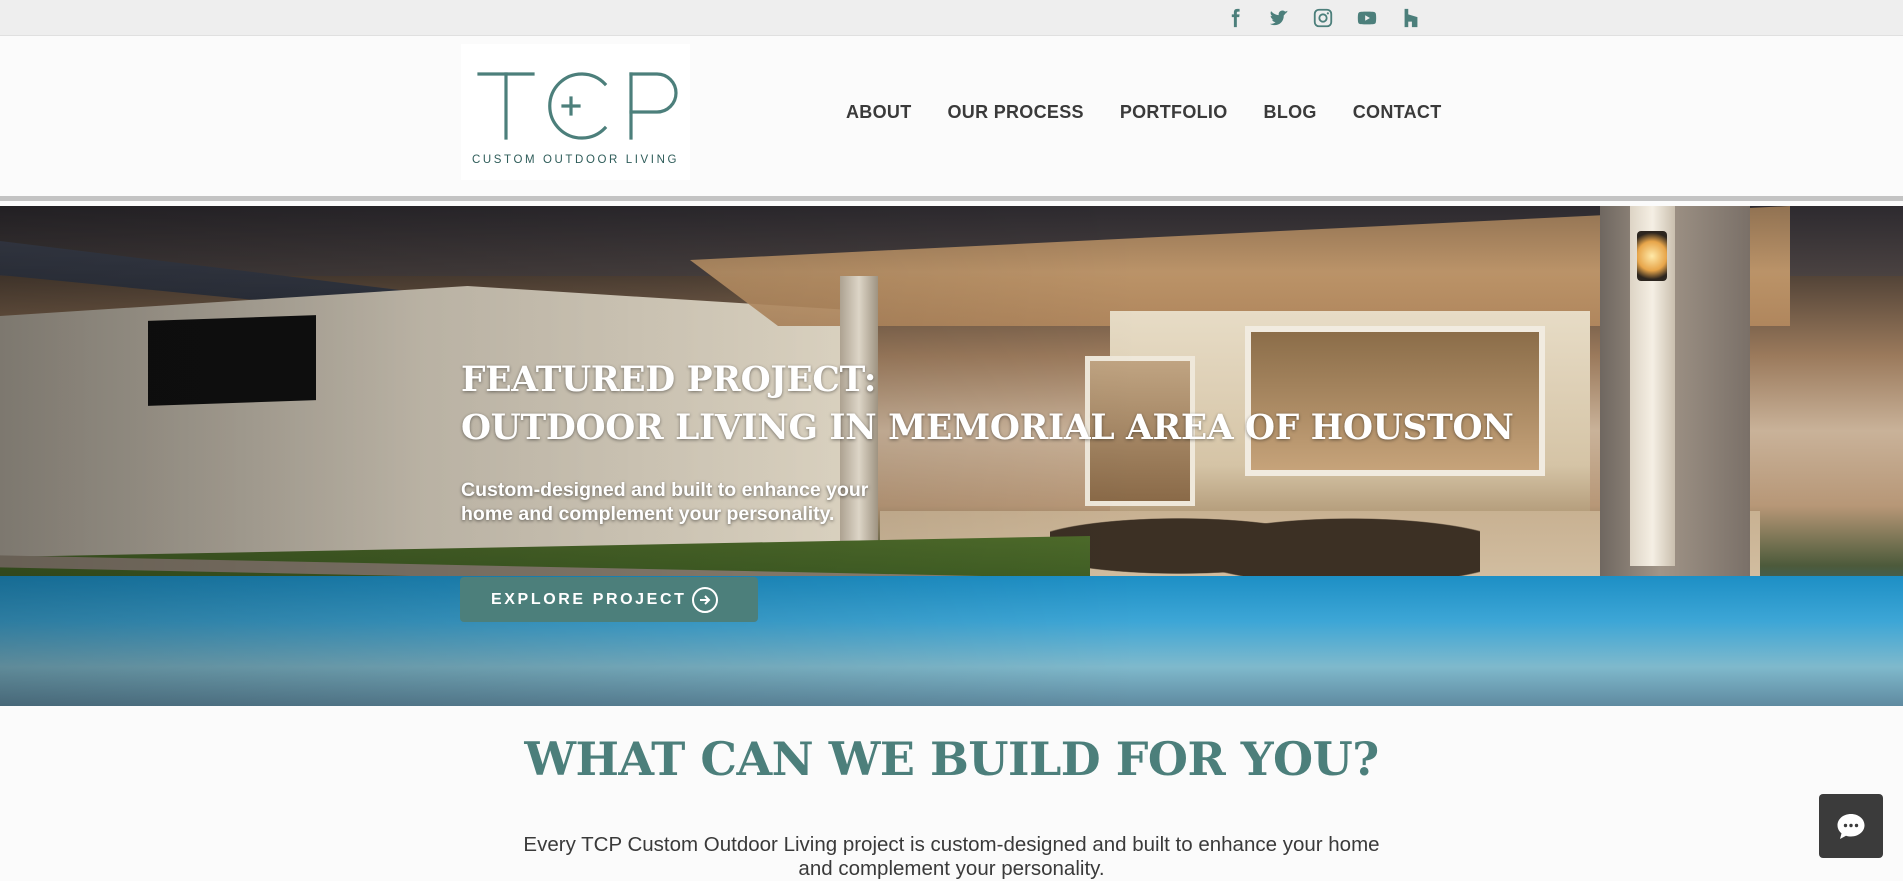  What do you see at coordinates (1016, 112) in the screenshot?
I see `nav-item-our-process: OUR PROCESS` at bounding box center [1016, 112].